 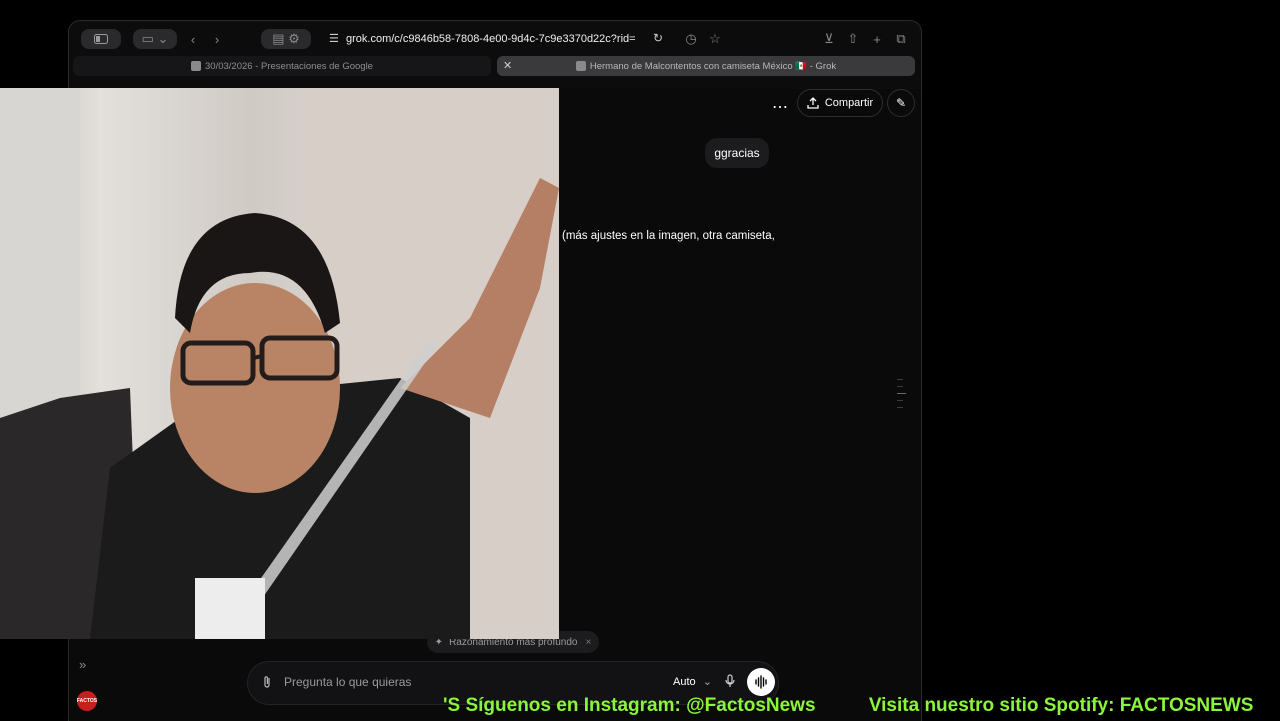 I want to click on ticker-item: 'S Síguenos en Instagram: @FactosNews, so click(x=629, y=705).